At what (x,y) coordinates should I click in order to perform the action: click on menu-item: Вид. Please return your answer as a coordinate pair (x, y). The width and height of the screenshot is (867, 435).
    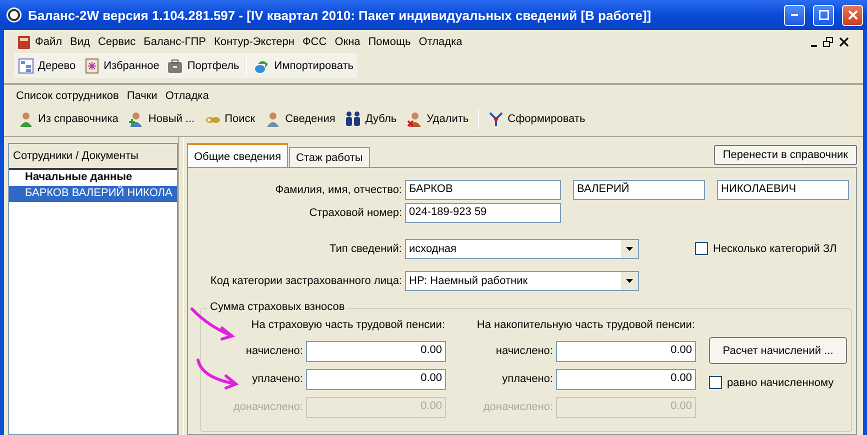
    Looking at the image, I should click on (80, 42).